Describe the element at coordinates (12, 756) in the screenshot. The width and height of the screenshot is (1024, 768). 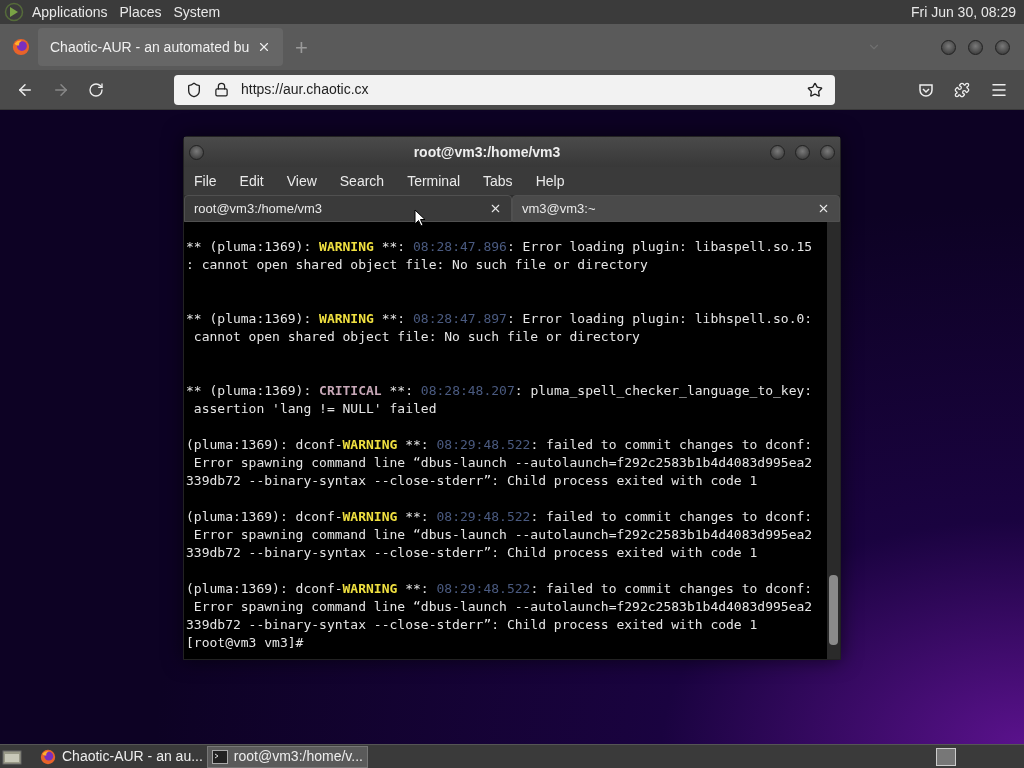
I see `show-desktop-icon` at that location.